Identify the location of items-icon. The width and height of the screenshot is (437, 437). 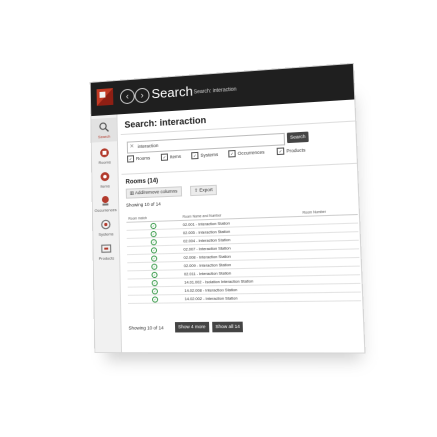
(105, 176).